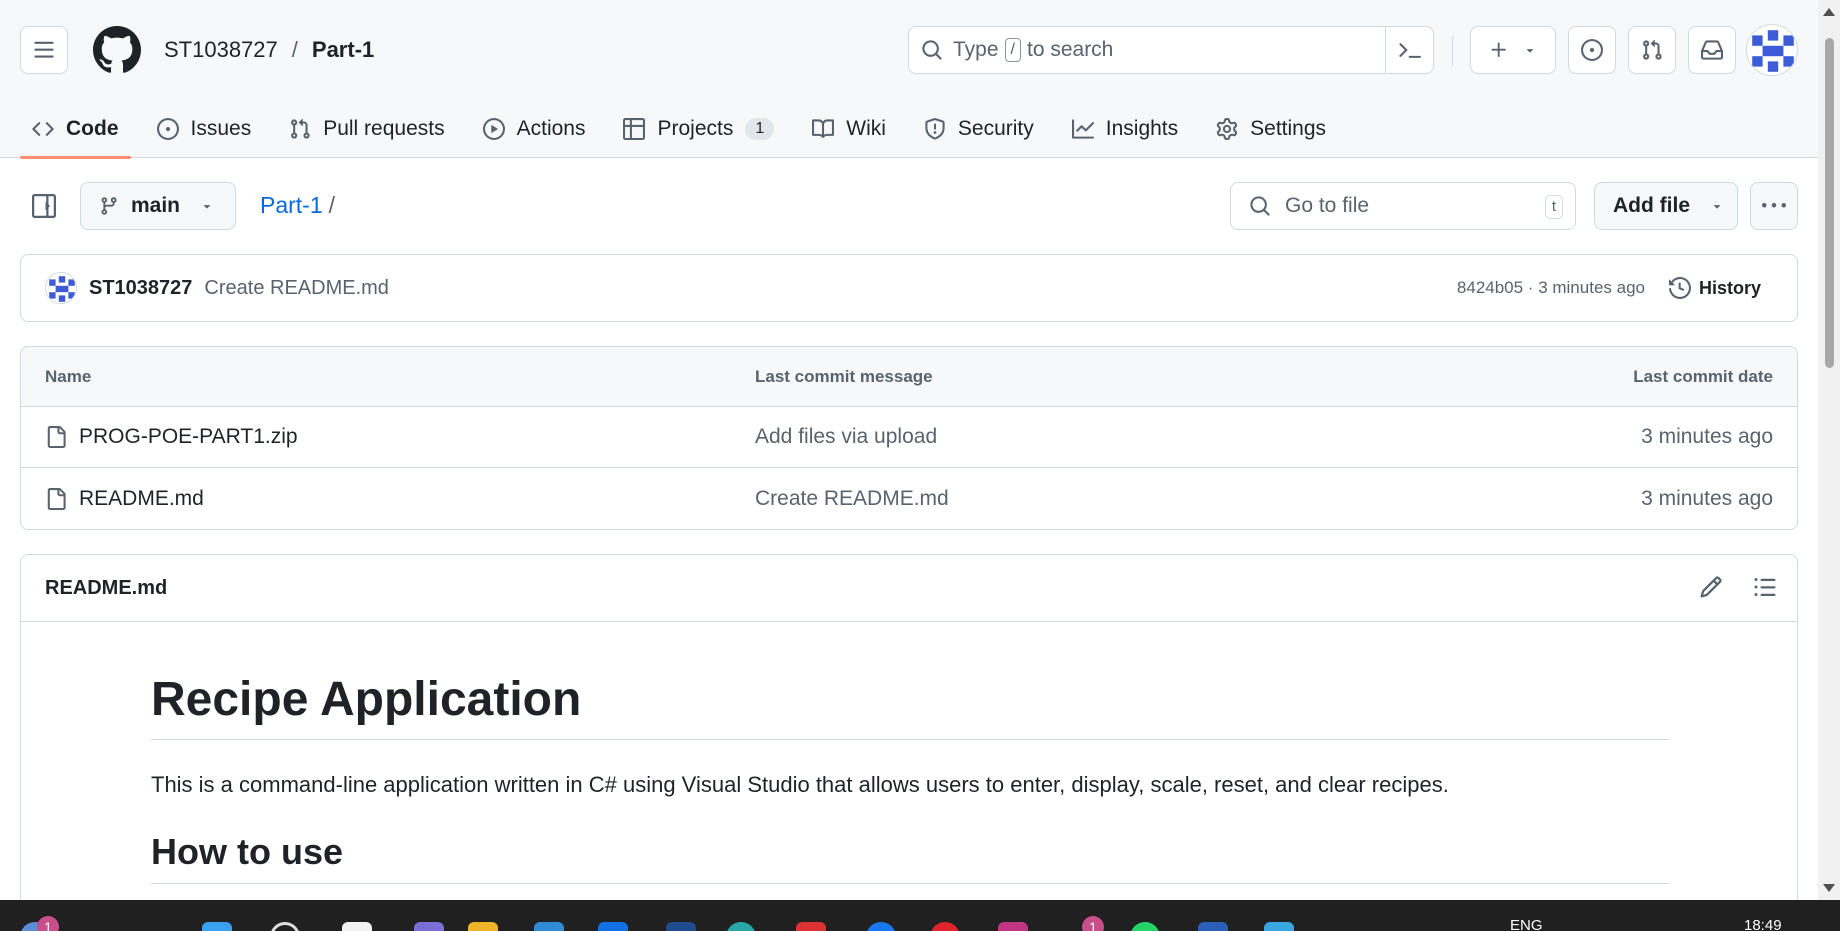 Image resolution: width=1840 pixels, height=931 pixels. What do you see at coordinates (852, 498) in the screenshot?
I see `file-commit-message-link: Create README.md` at bounding box center [852, 498].